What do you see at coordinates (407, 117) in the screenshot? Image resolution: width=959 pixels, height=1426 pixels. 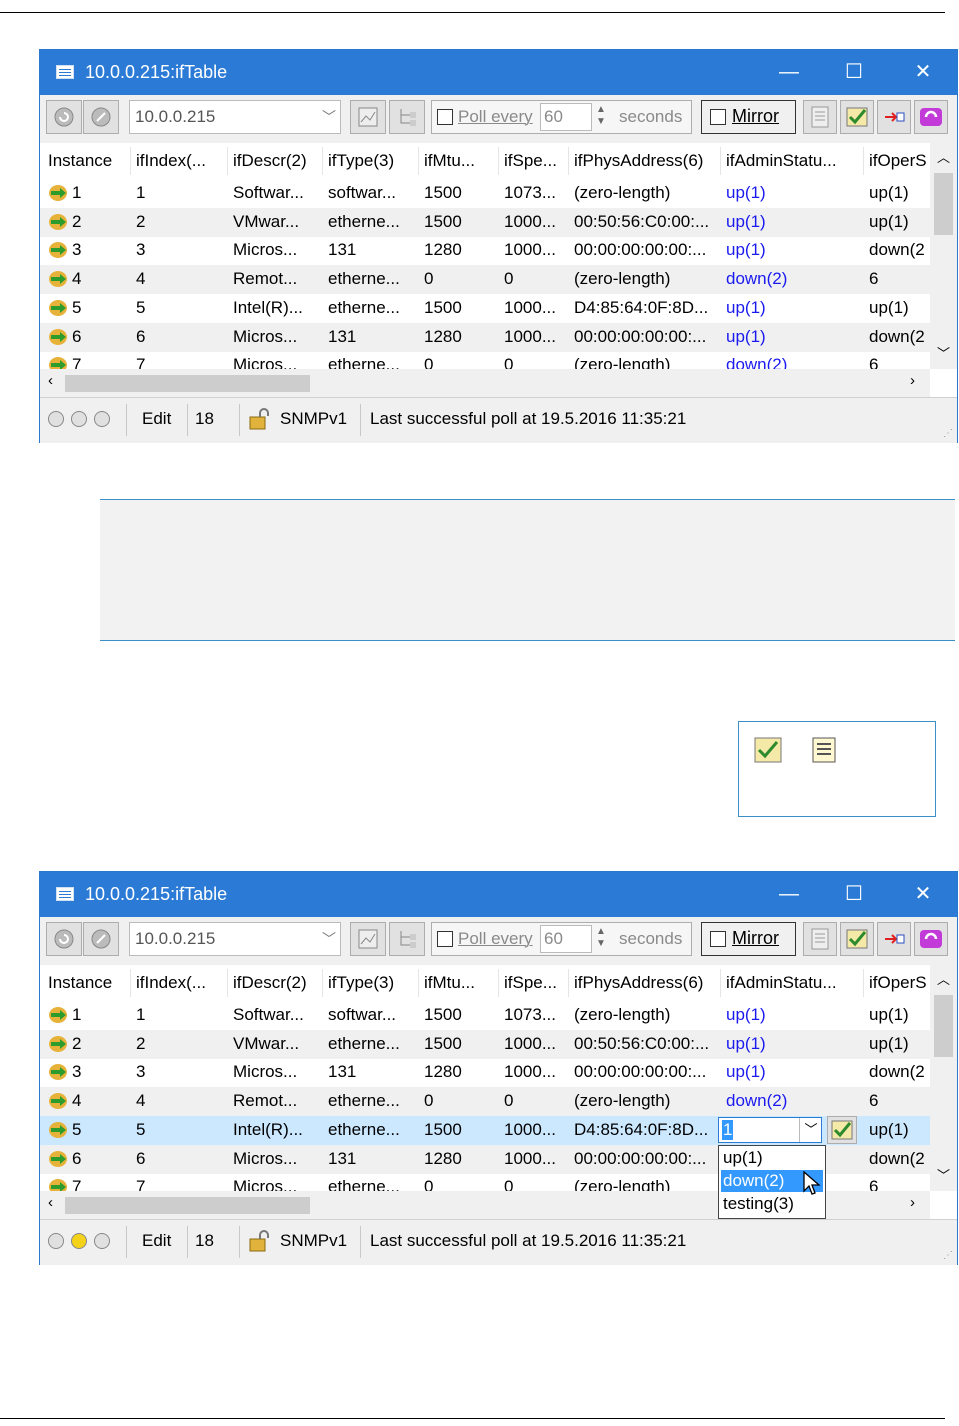 I see `tree-button` at bounding box center [407, 117].